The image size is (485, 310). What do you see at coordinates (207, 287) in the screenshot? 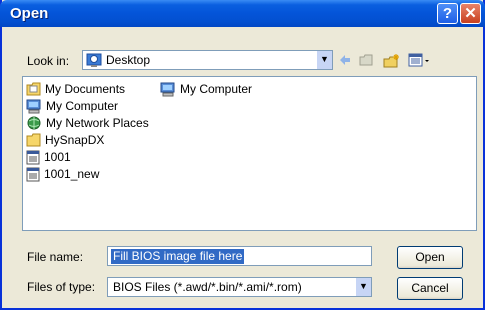
I see `file-type-value: BIOS Files (*.awd/*.bin/*.ami/*.rom)` at bounding box center [207, 287].